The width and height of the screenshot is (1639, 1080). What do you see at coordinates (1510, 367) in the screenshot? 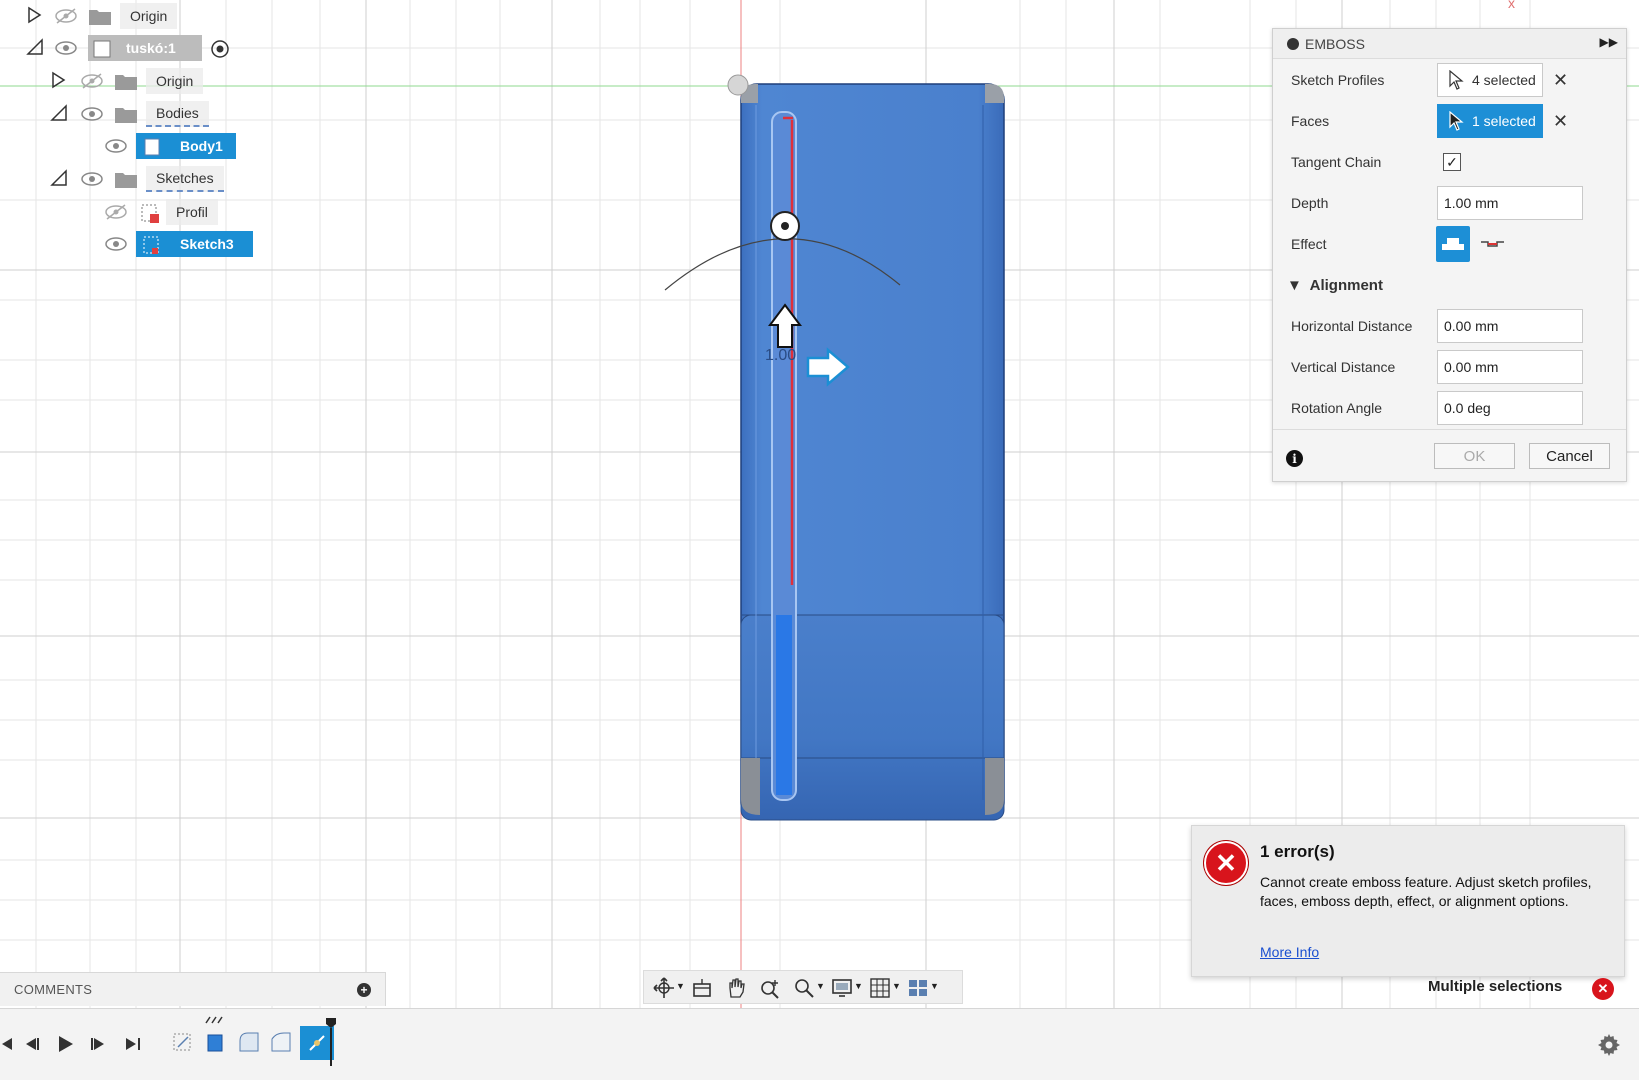
I see `vertical-distance-input: 0.00 mm` at bounding box center [1510, 367].